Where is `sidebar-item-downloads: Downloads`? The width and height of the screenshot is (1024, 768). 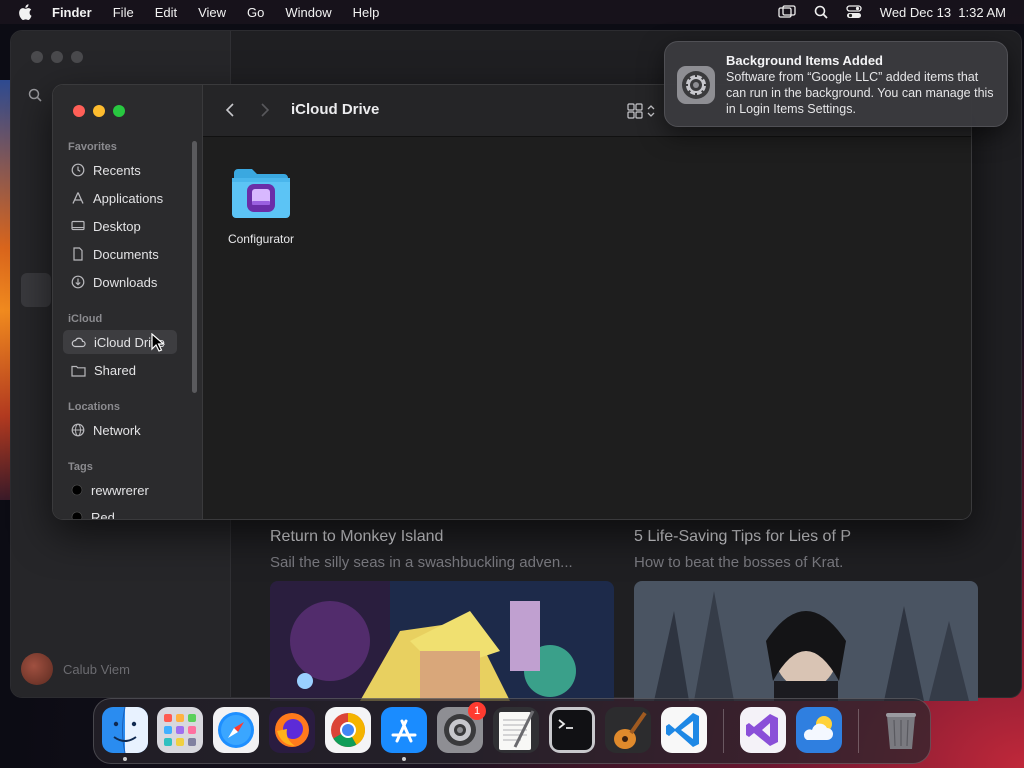
sidebar-item-downloads: Downloads is located at coordinates (120, 282).